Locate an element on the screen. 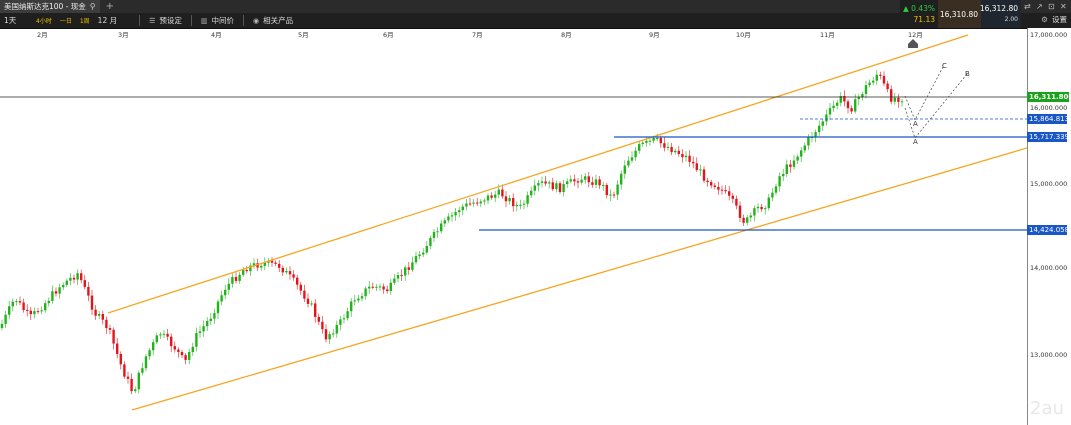 Image resolution: width=1071 pixels, height=425 pixels. last-price-value: 16,311.800 is located at coordinates (1050, 97).